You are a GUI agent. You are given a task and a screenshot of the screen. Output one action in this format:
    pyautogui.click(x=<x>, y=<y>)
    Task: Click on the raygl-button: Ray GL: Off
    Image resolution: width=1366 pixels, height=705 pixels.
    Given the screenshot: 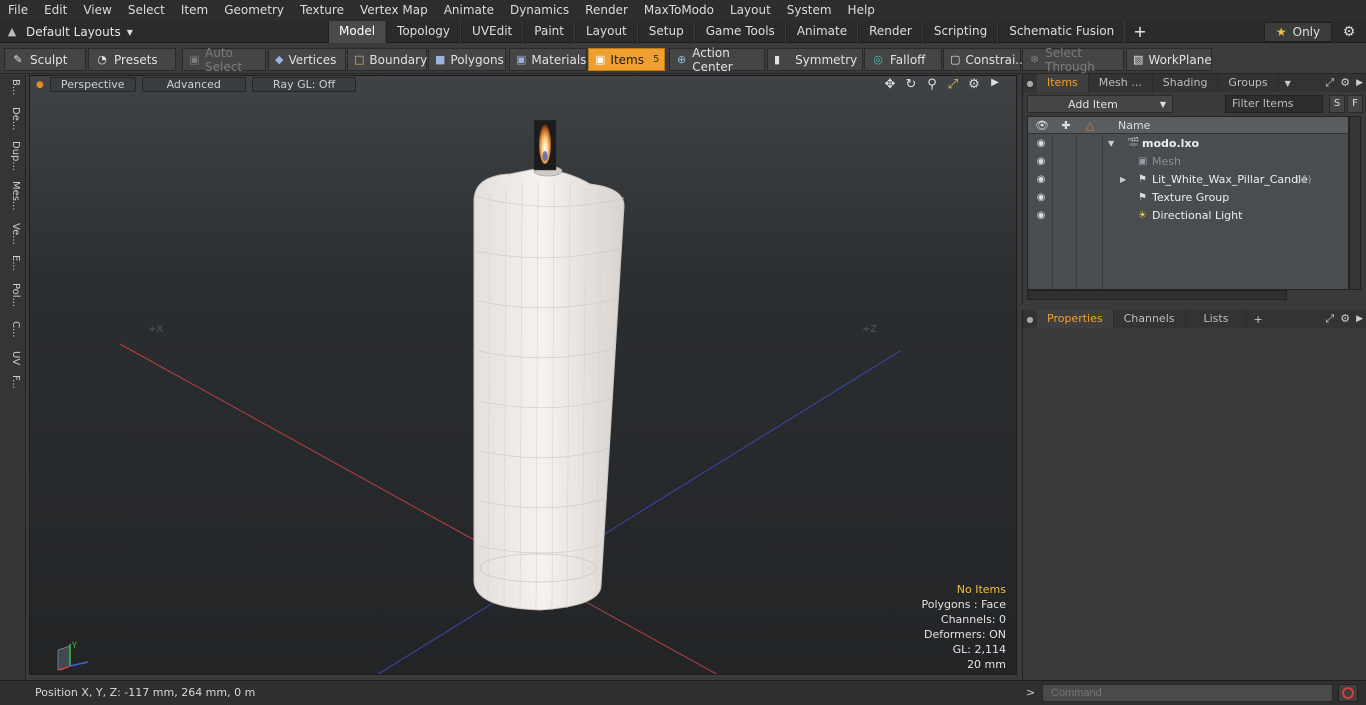 What is the action you would take?
    pyautogui.click(x=304, y=84)
    